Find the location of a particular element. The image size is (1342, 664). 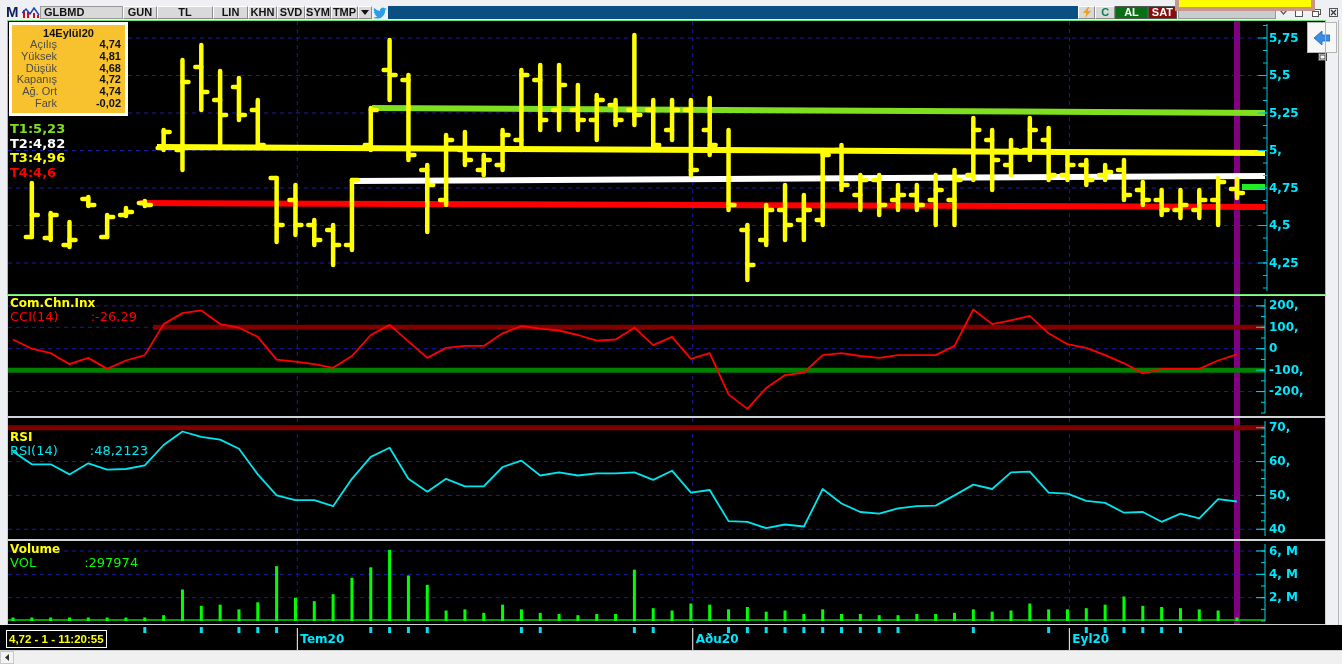

toolbar-button: SVD is located at coordinates (291, 12).